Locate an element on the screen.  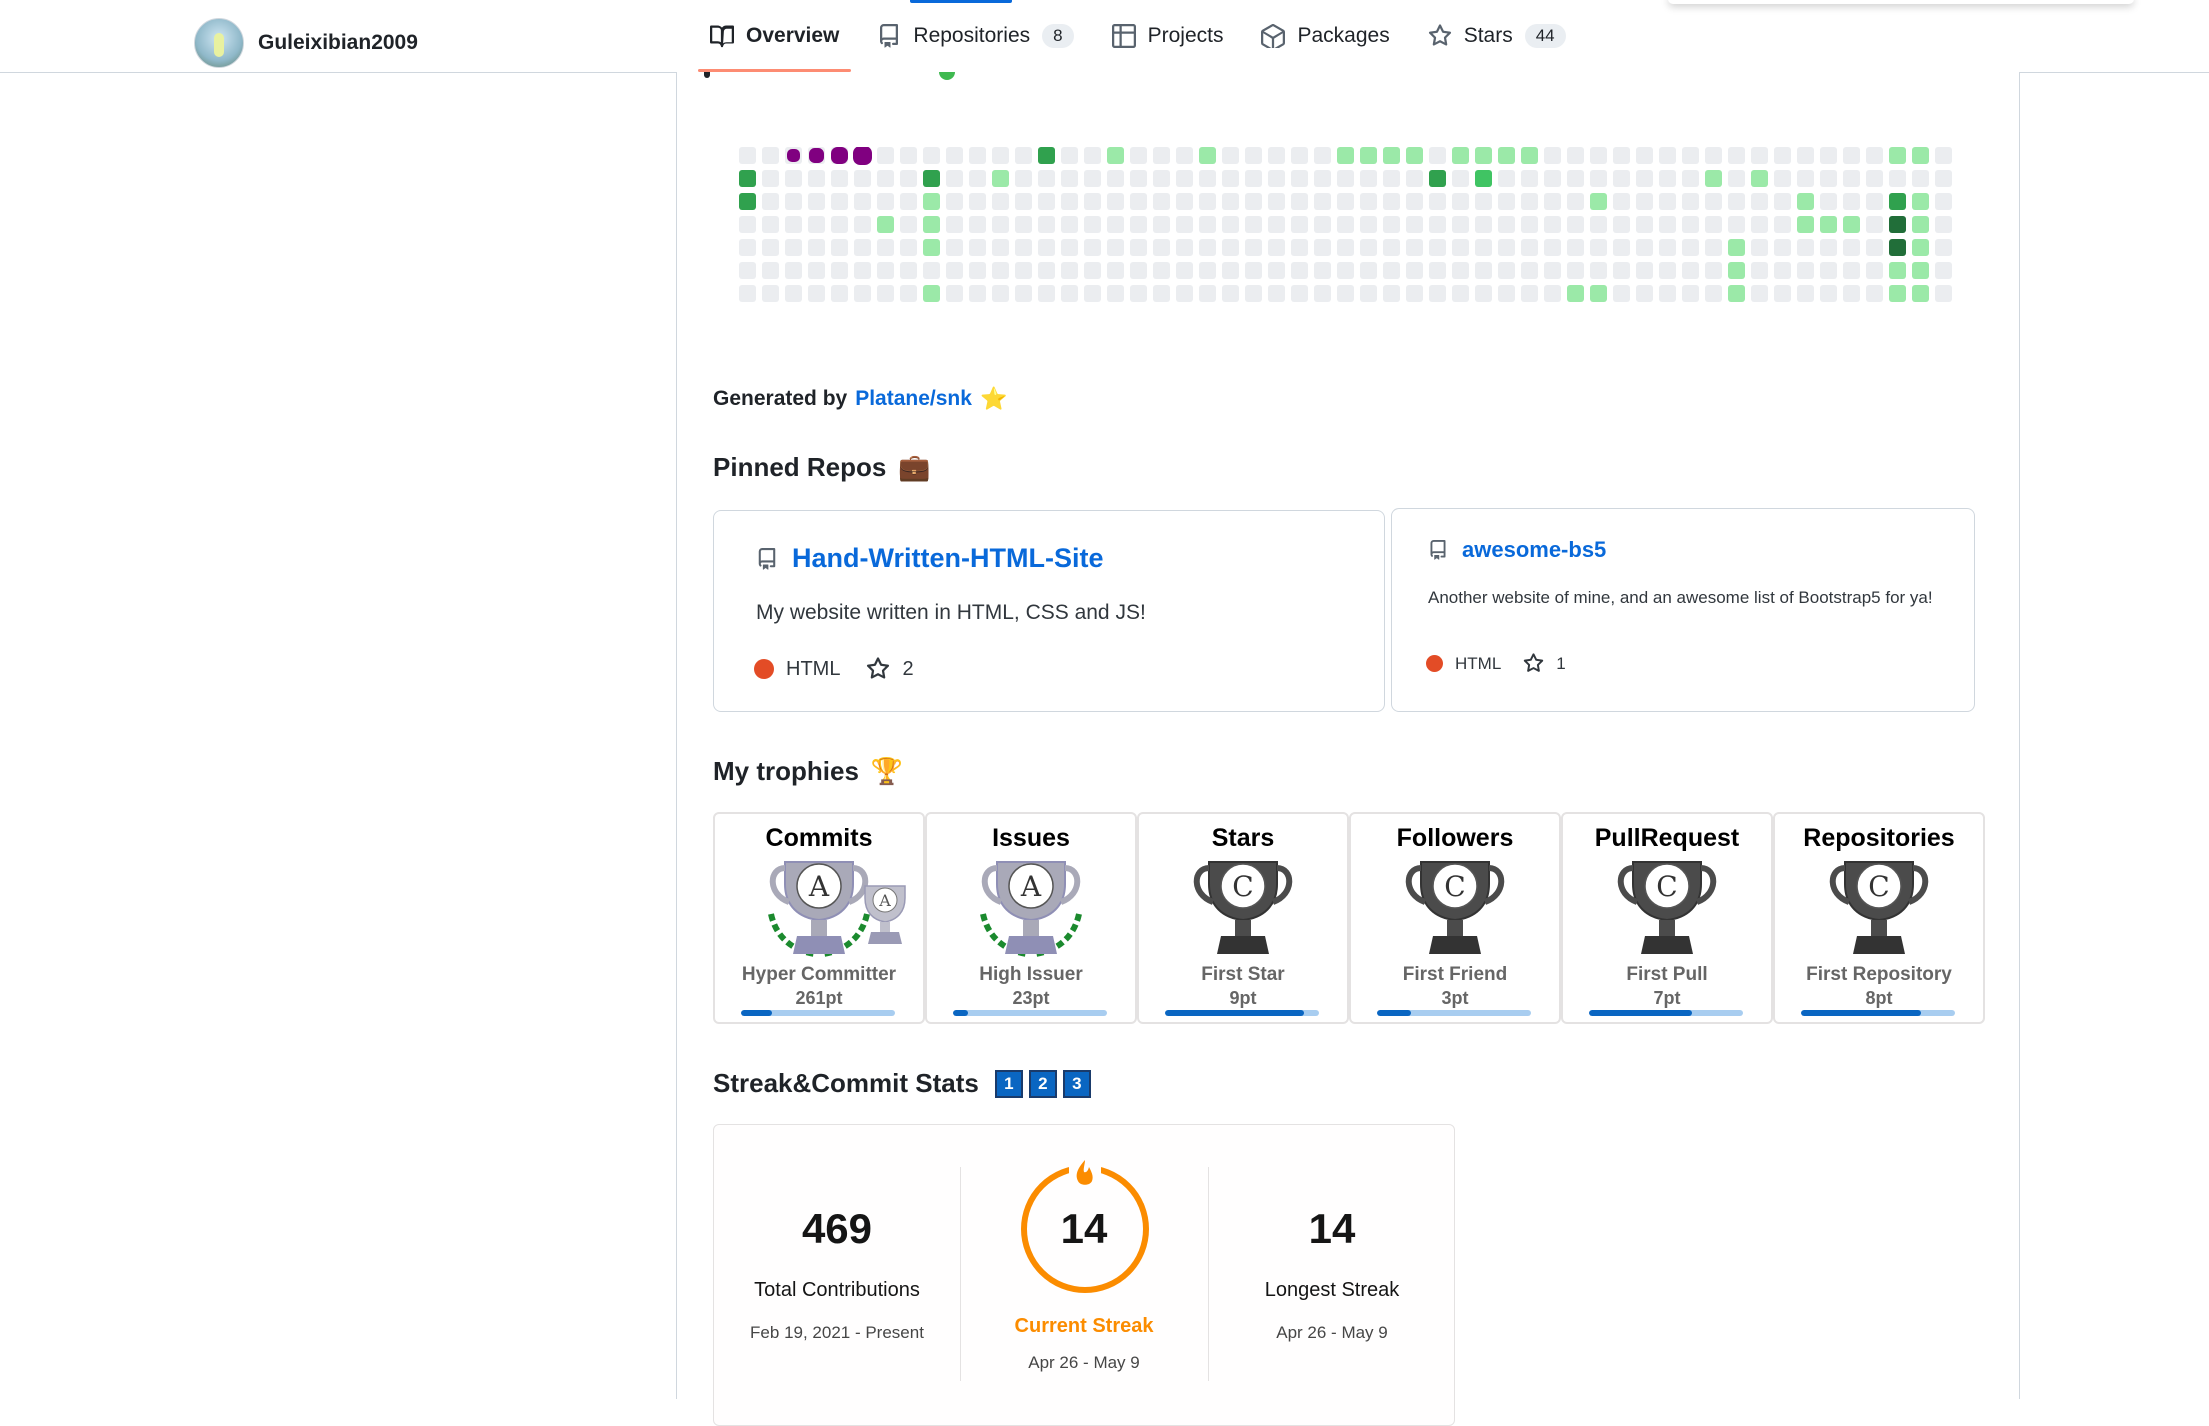
trophy-card: Repositories C First Repository 8pt is located at coordinates (1879, 918).